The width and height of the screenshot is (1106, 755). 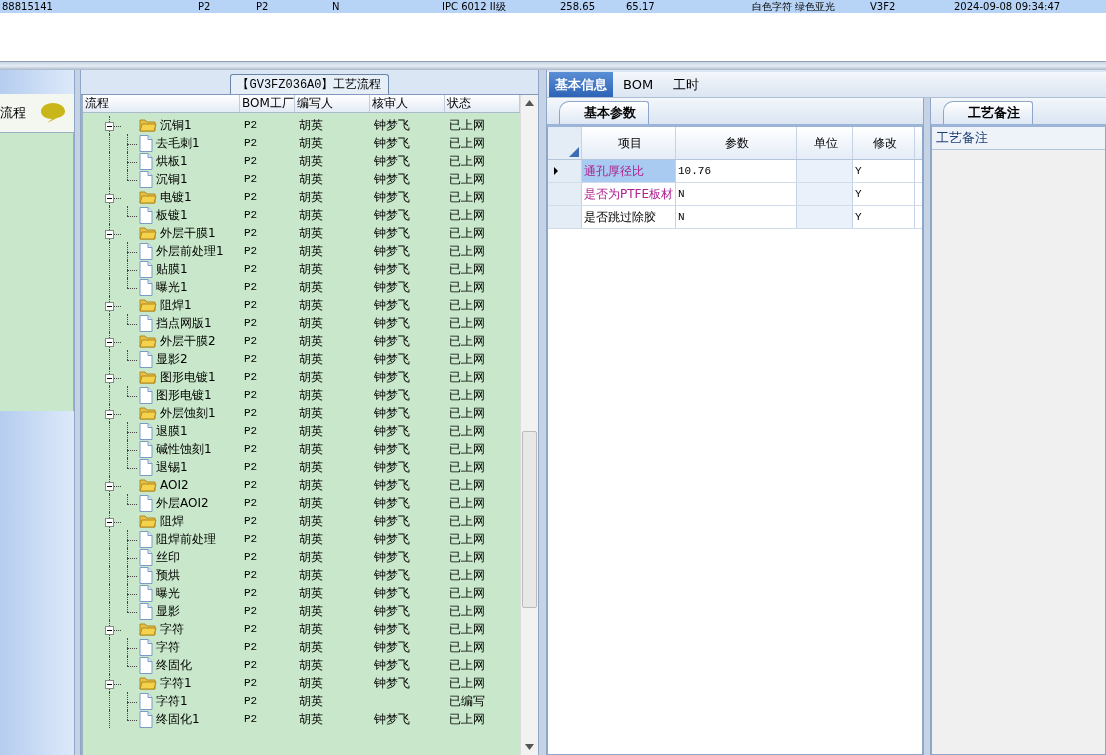 What do you see at coordinates (161, 287) in the screenshot?
I see `tree-item: 曝光1` at bounding box center [161, 287].